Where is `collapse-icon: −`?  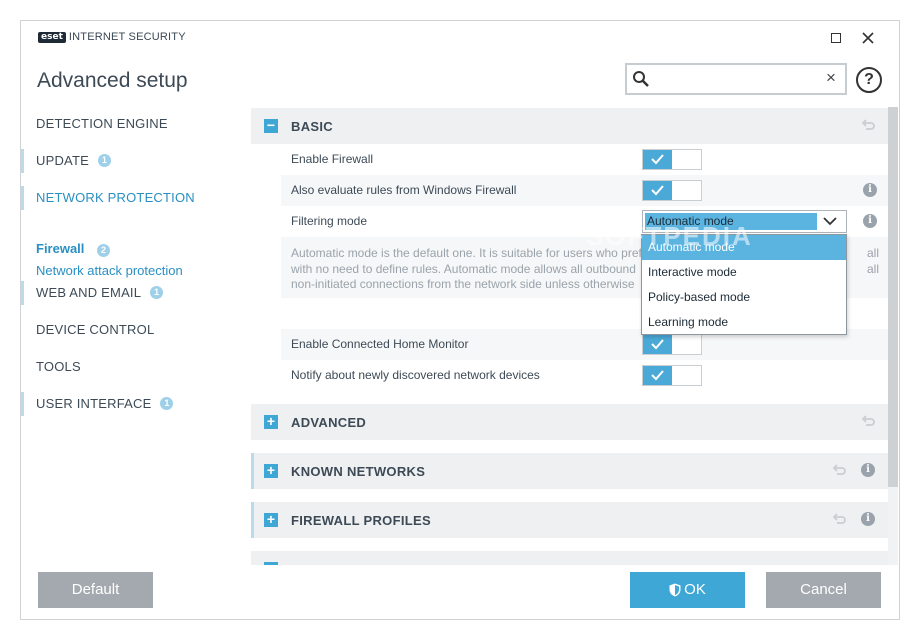
collapse-icon: − is located at coordinates (271, 125).